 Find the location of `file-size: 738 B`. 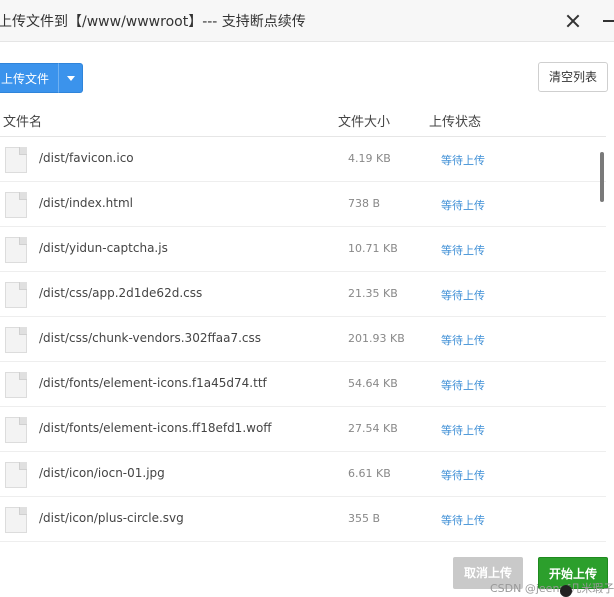

file-size: 738 B is located at coordinates (364, 203).